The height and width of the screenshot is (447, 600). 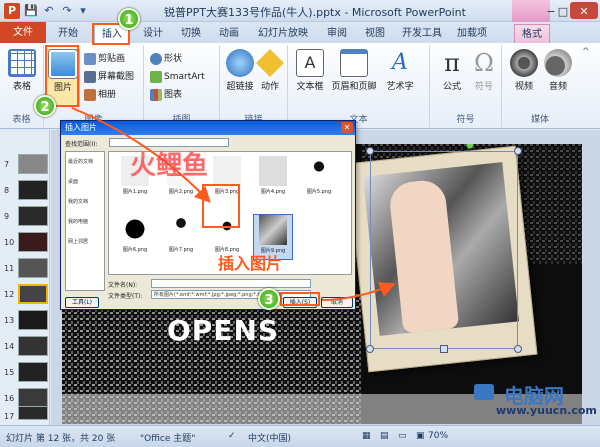 I want to click on view-slideshow-icon: ▣, so click(x=420, y=436).